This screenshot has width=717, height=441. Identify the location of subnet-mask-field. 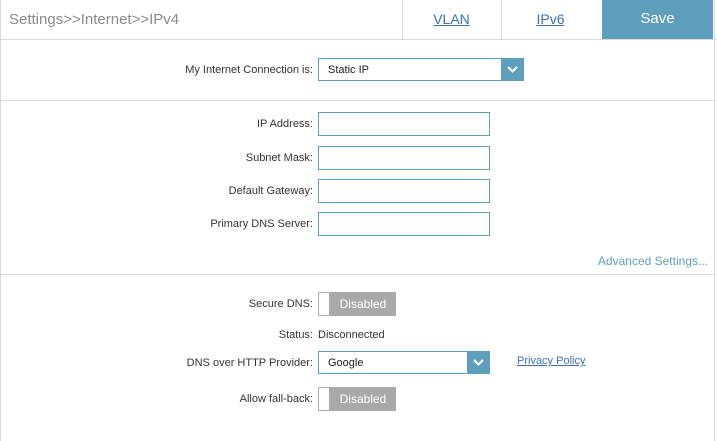
(404, 158).